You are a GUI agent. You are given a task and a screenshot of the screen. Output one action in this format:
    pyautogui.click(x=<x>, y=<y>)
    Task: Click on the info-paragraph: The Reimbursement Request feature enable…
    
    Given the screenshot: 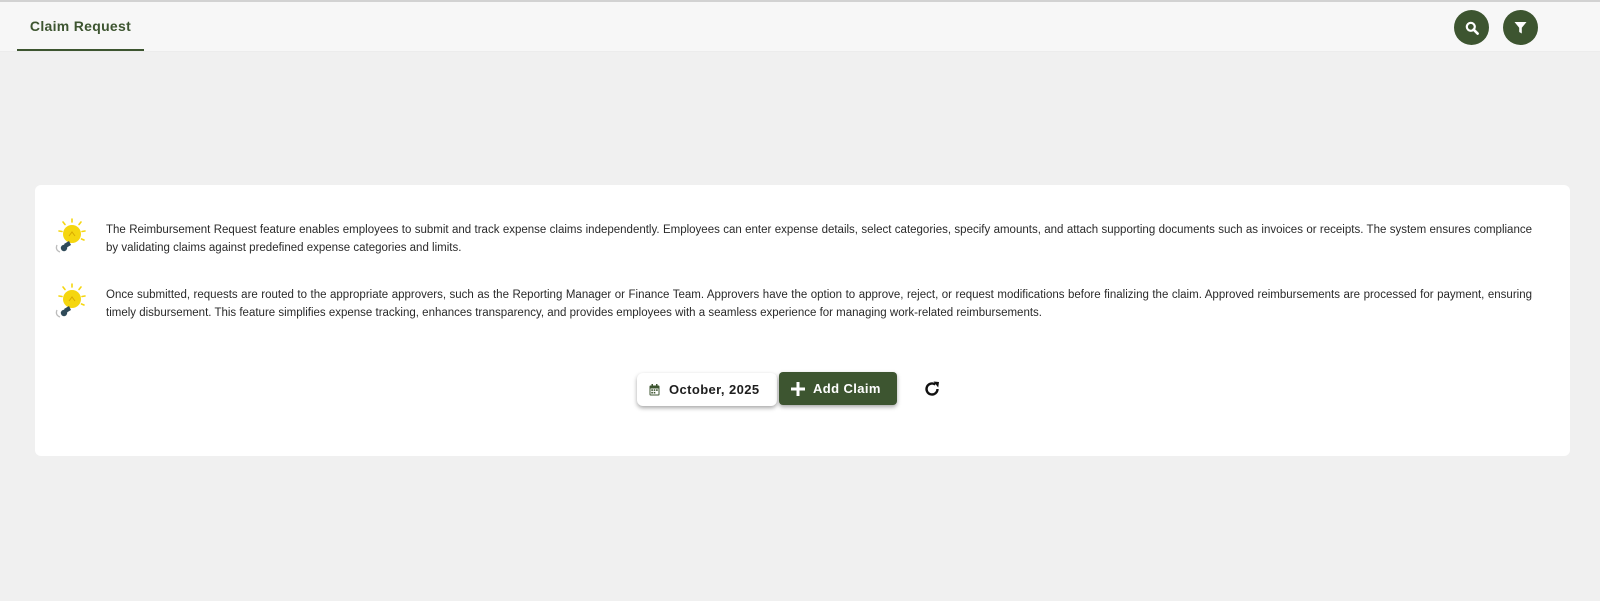 What is the action you would take?
    pyautogui.click(x=819, y=239)
    